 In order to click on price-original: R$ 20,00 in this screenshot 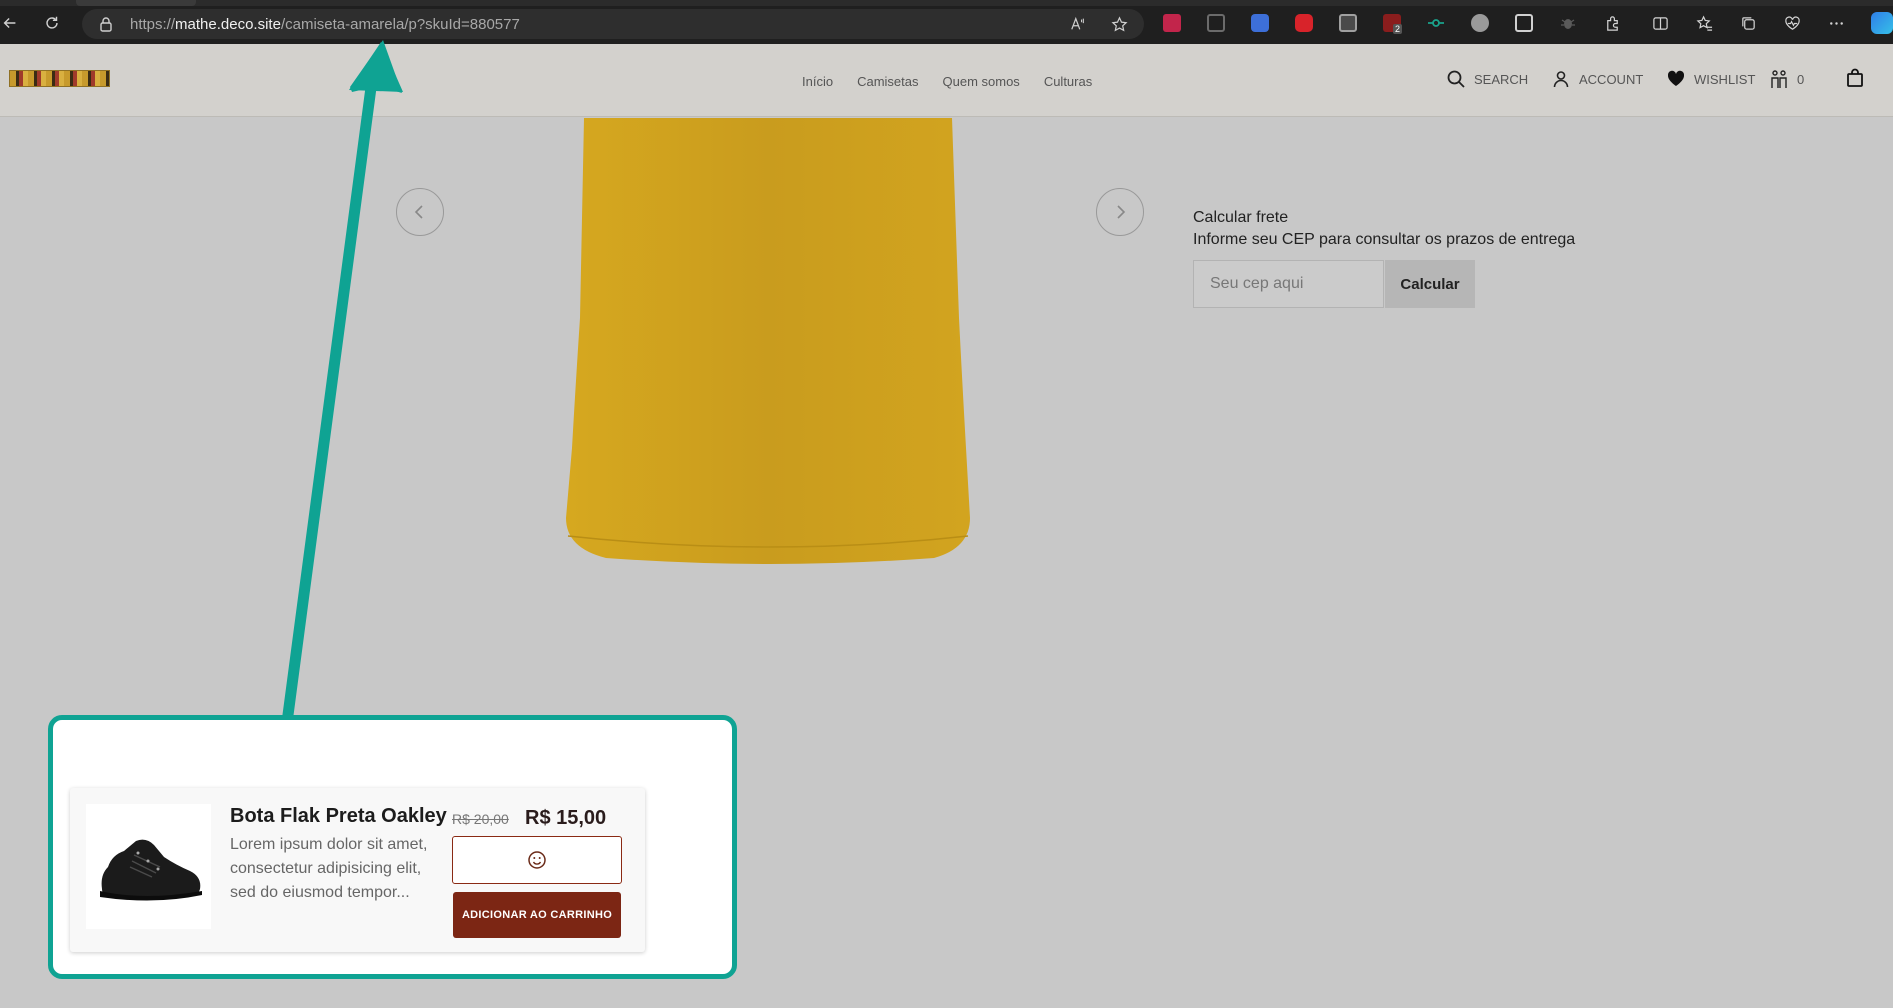, I will do `click(480, 819)`.